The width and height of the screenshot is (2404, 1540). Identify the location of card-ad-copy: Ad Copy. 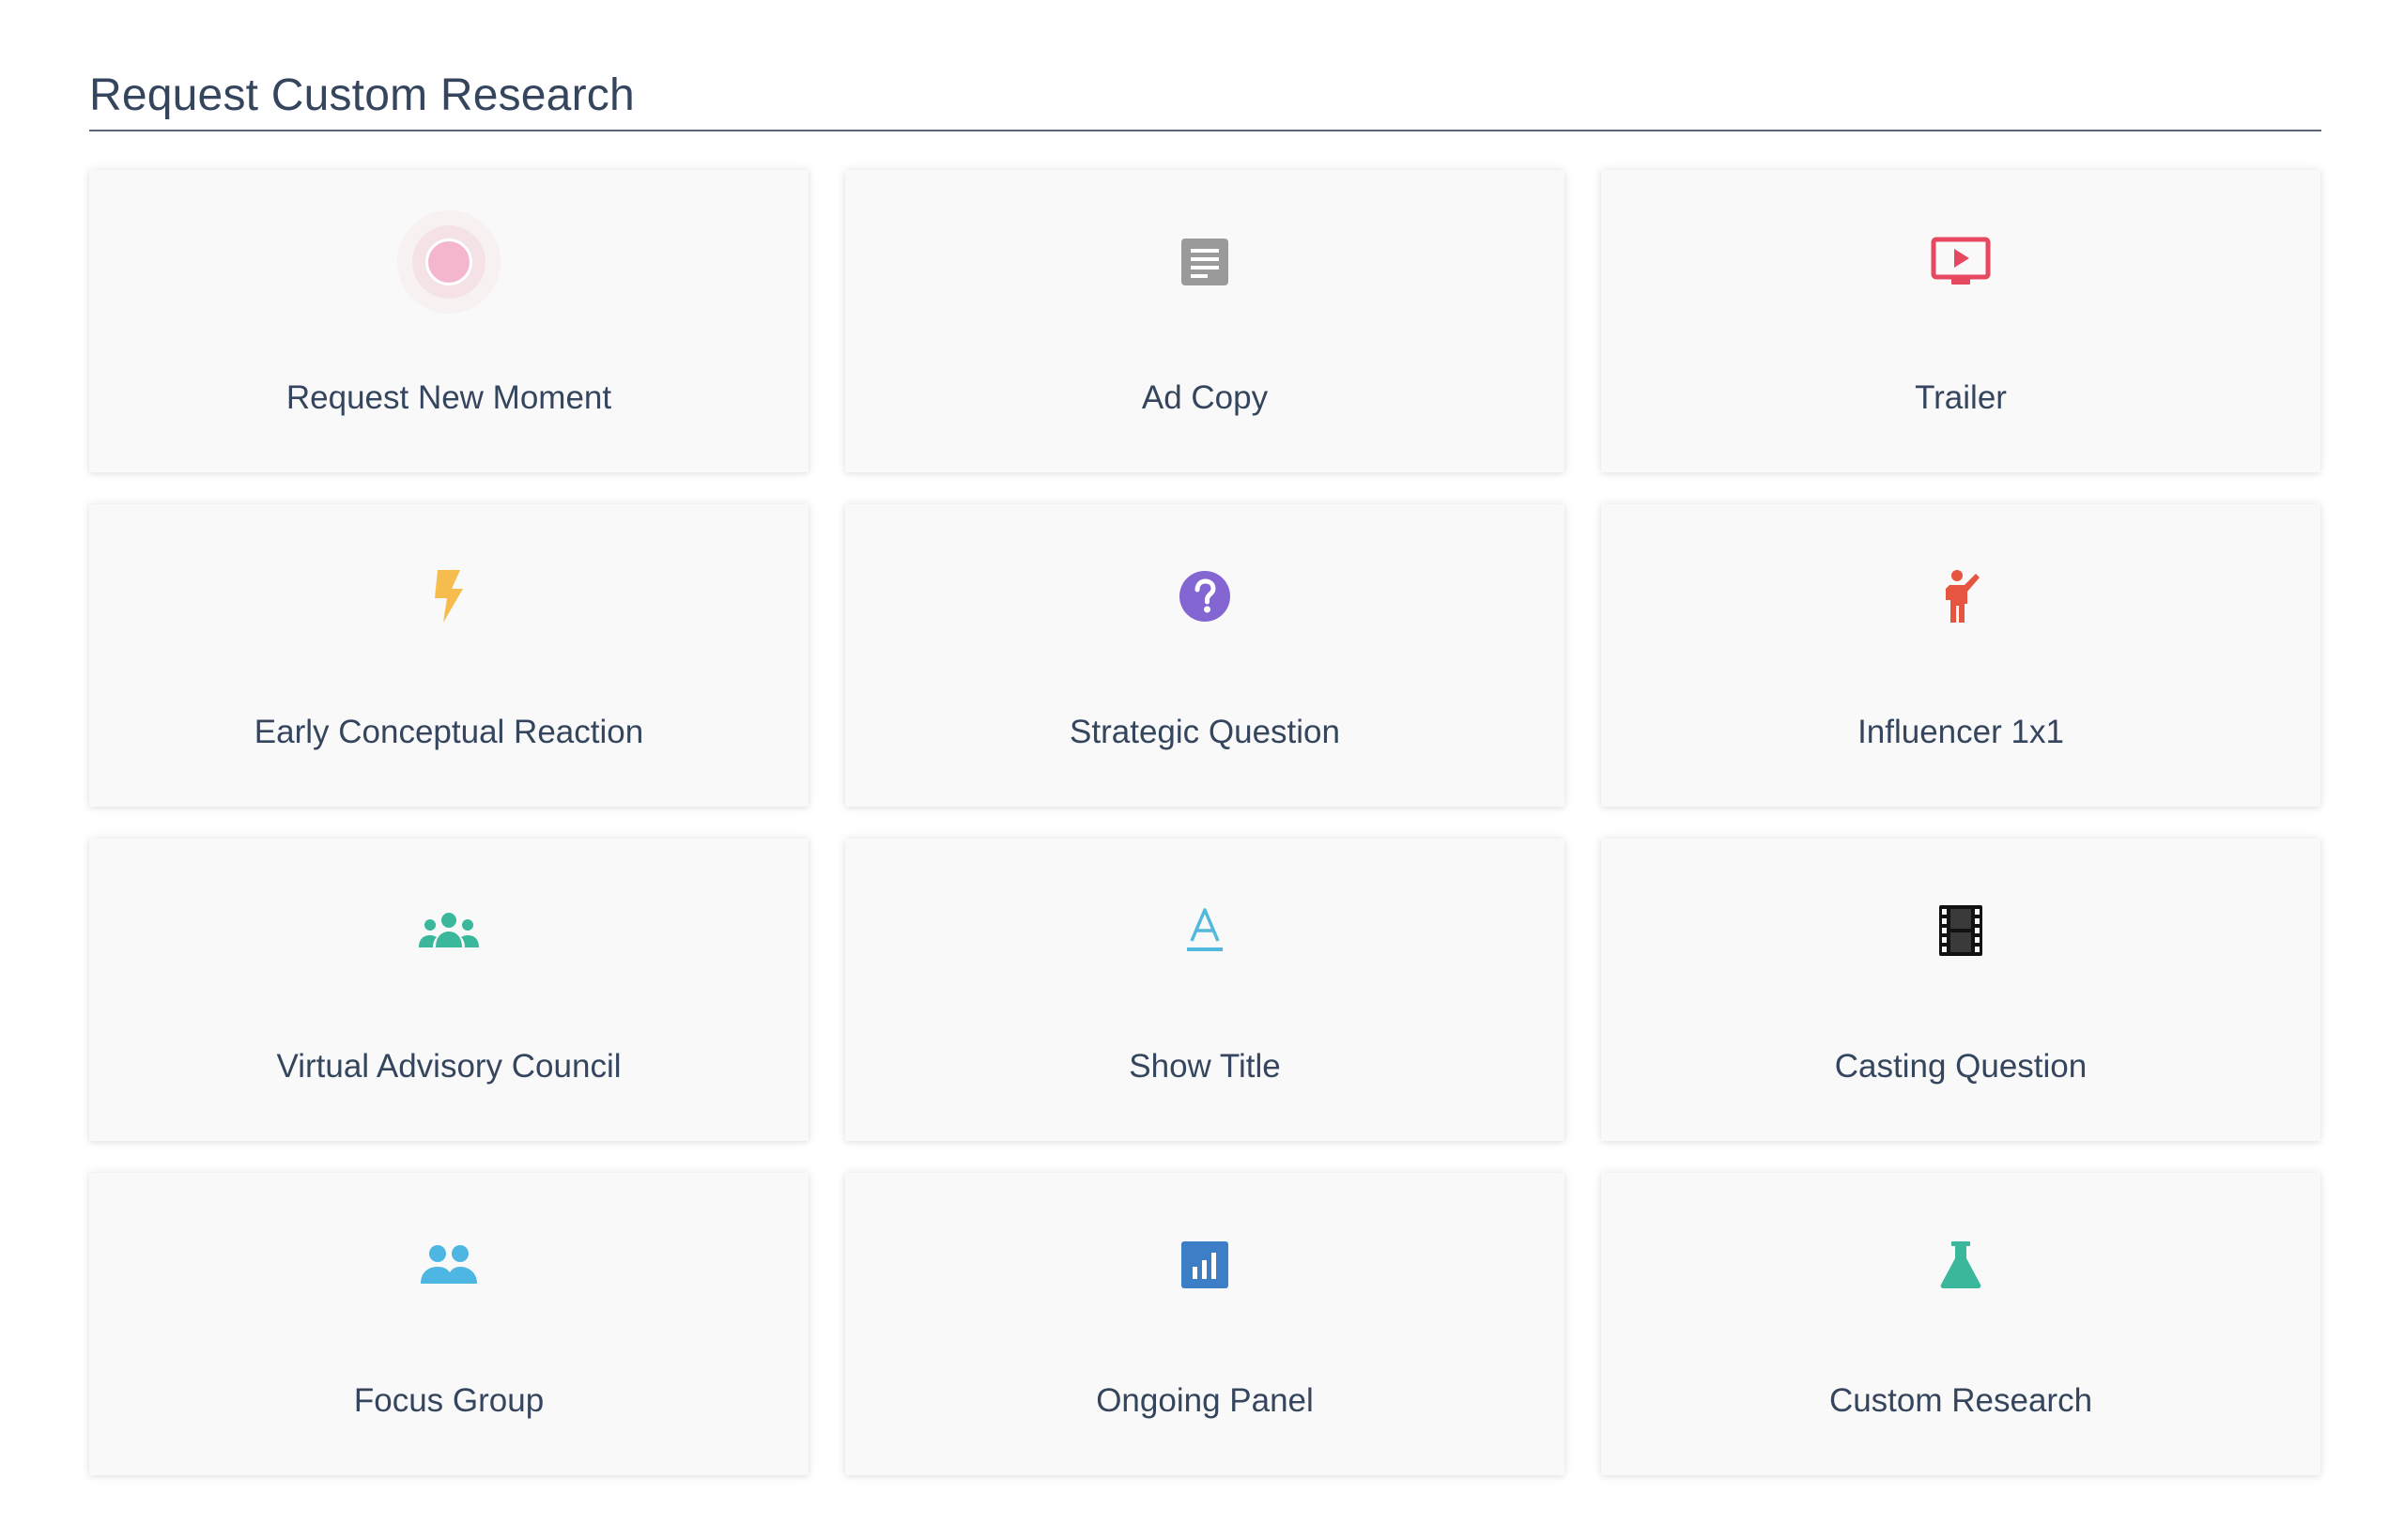
(1204, 321).